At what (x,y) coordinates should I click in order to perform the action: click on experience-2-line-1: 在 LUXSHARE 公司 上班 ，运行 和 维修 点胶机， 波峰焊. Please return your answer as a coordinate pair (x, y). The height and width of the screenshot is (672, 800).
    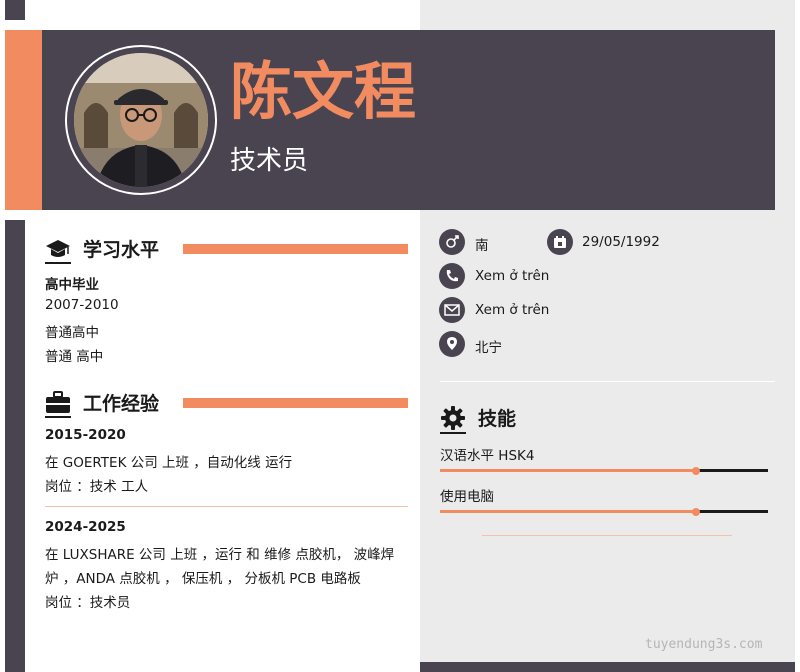
    Looking at the image, I should click on (220, 555).